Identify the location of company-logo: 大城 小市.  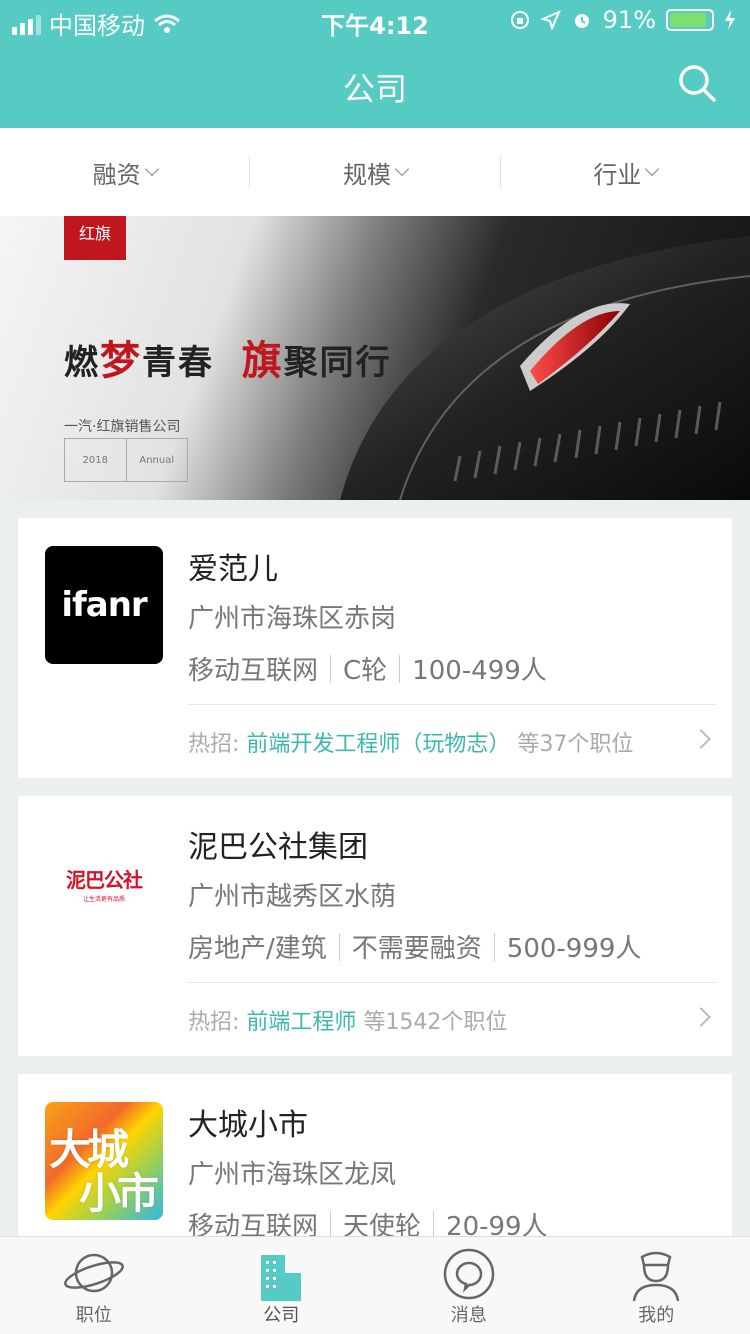
(104, 1161).